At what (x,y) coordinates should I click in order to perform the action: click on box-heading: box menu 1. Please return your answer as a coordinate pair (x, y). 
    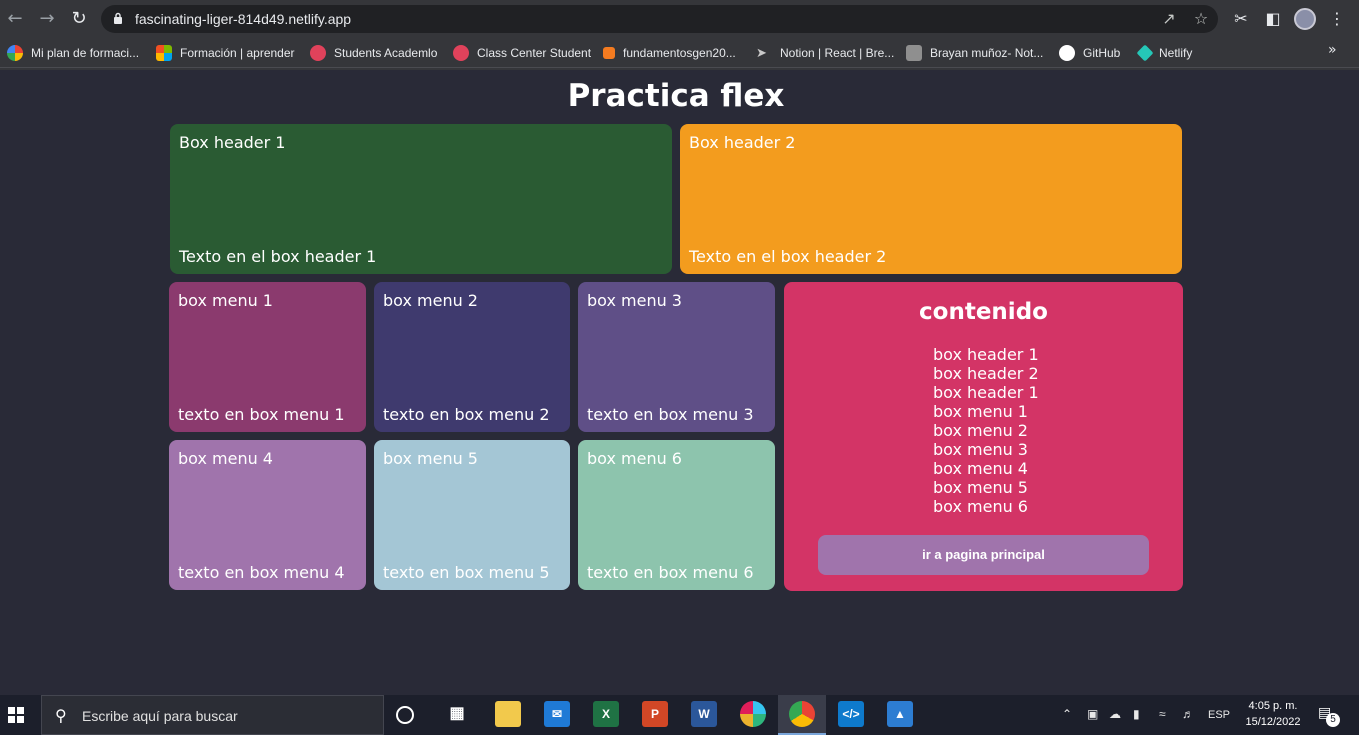
    Looking at the image, I should click on (225, 300).